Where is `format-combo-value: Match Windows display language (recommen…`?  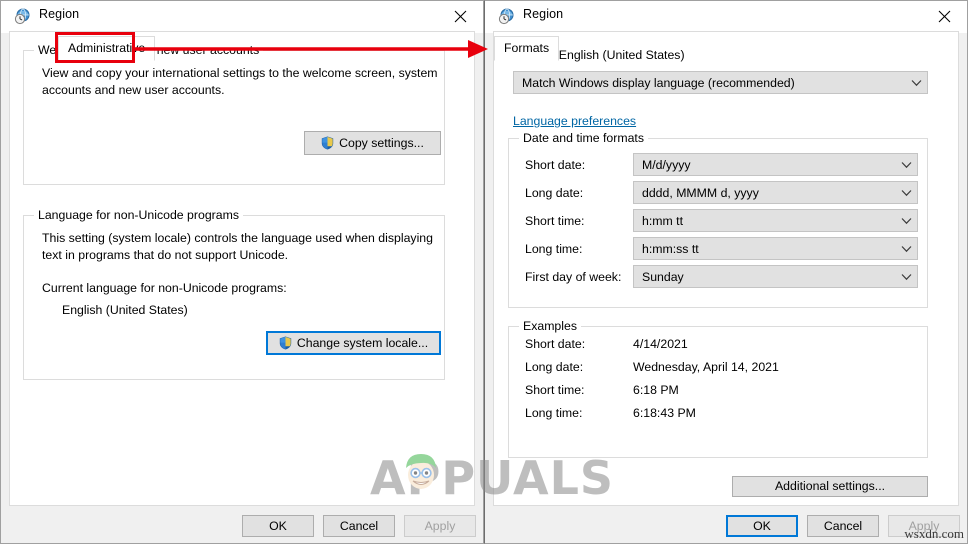 format-combo-value: Match Windows display language (recommen… is located at coordinates (658, 82).